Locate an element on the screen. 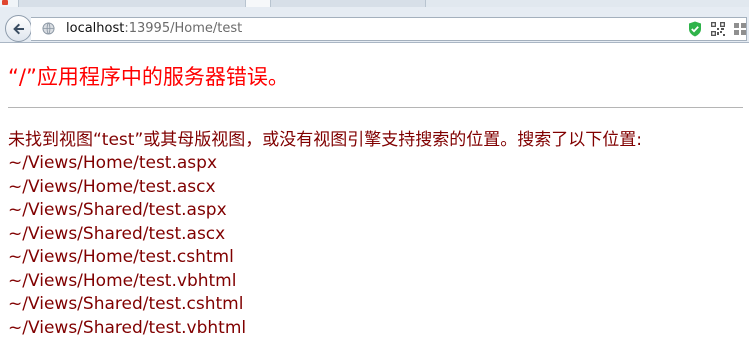 Image resolution: width=749 pixels, height=343 pixels. favicon-icon is located at coordinates (5, 2).